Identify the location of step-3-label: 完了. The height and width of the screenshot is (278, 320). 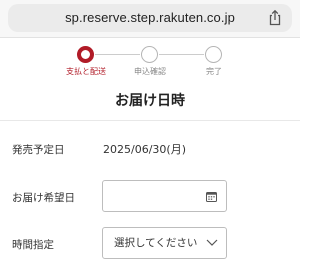
(214, 71).